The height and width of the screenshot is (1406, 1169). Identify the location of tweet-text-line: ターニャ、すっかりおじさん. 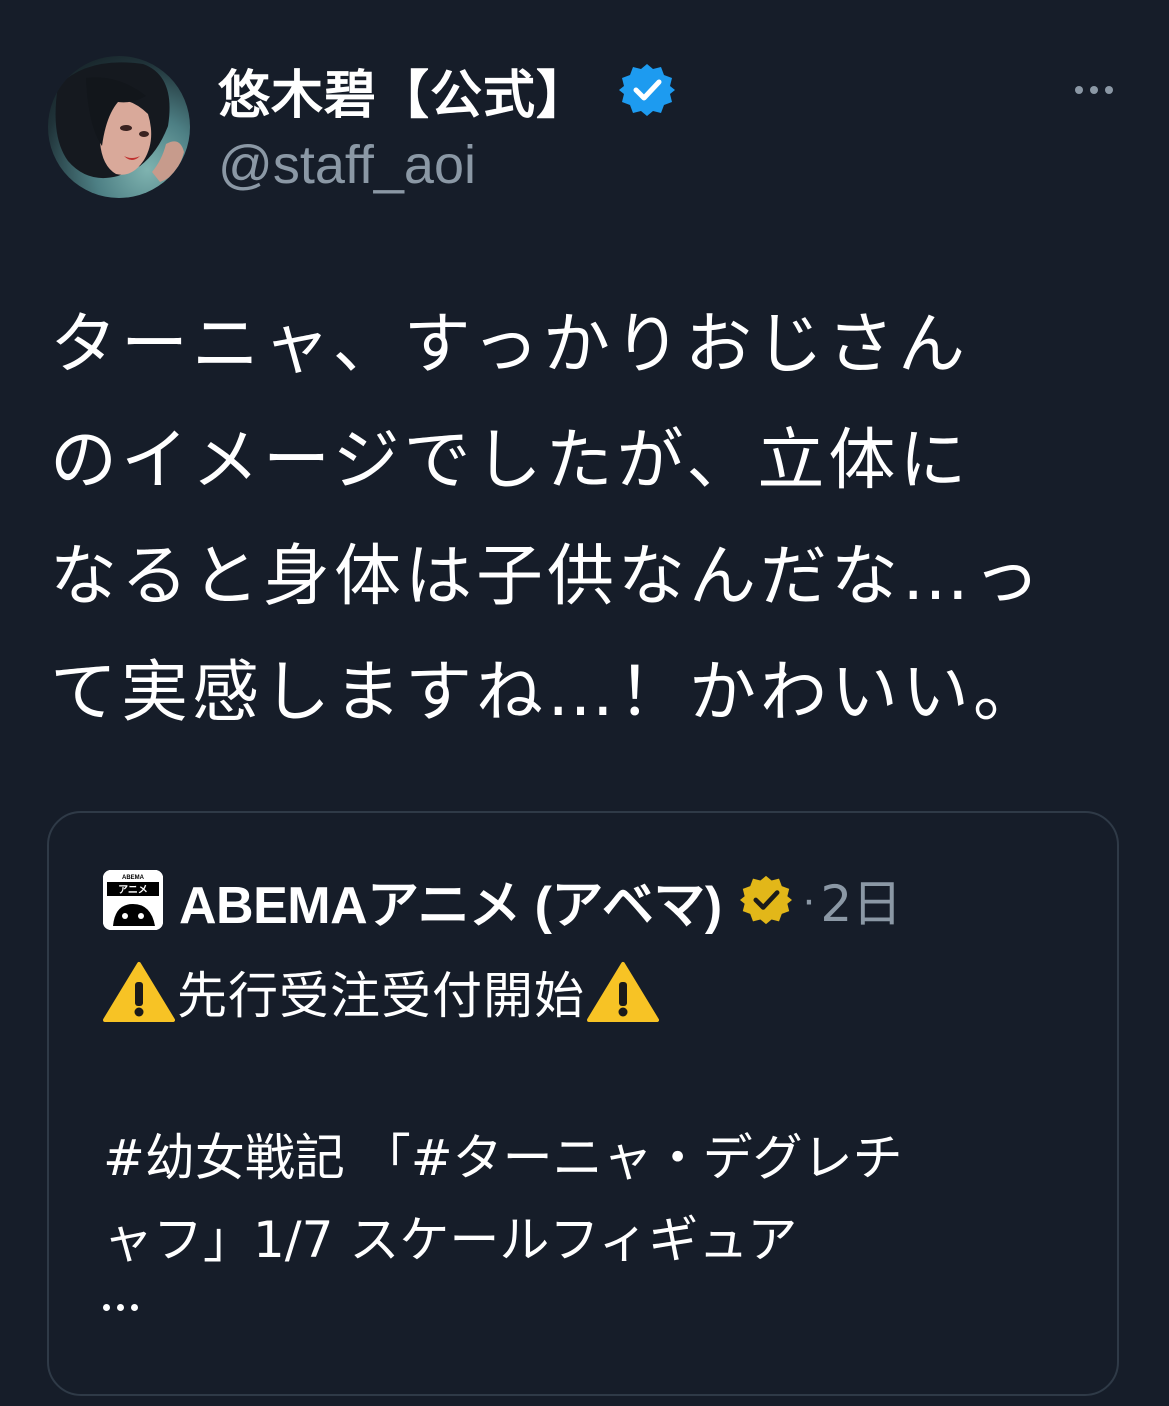
(509, 344).